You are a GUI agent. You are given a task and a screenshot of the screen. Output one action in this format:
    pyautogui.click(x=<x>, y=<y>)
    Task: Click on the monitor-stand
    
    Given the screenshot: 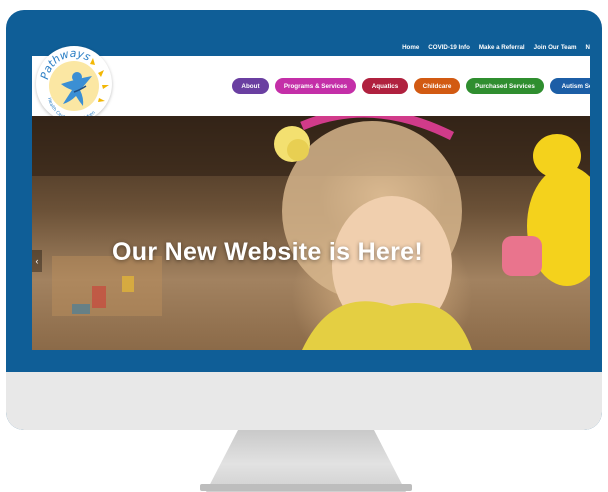 What is the action you would take?
    pyautogui.click(x=306, y=461)
    